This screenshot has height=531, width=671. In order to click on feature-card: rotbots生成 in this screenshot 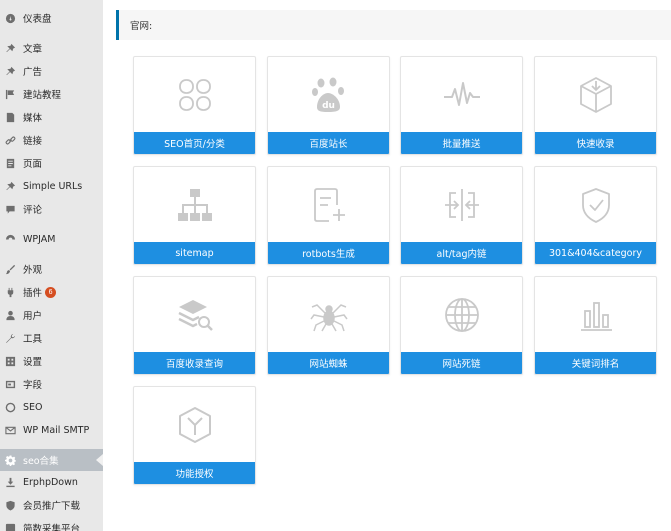, I will do `click(328, 215)`.